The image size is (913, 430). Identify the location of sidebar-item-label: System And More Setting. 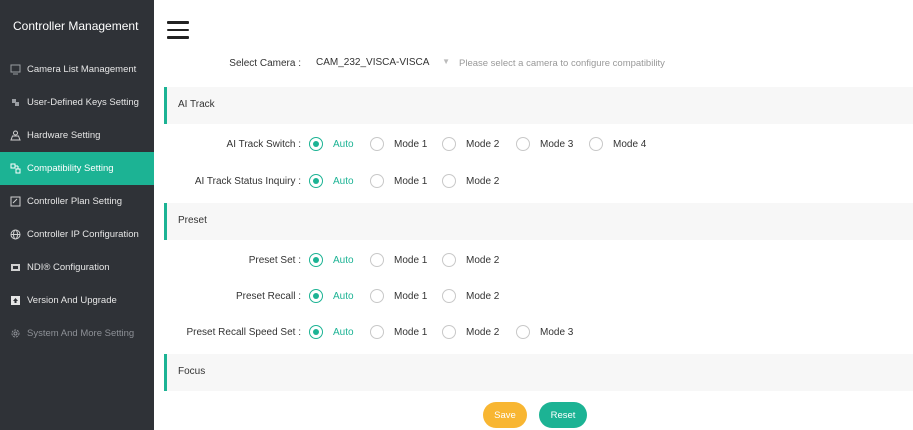
(81, 333).